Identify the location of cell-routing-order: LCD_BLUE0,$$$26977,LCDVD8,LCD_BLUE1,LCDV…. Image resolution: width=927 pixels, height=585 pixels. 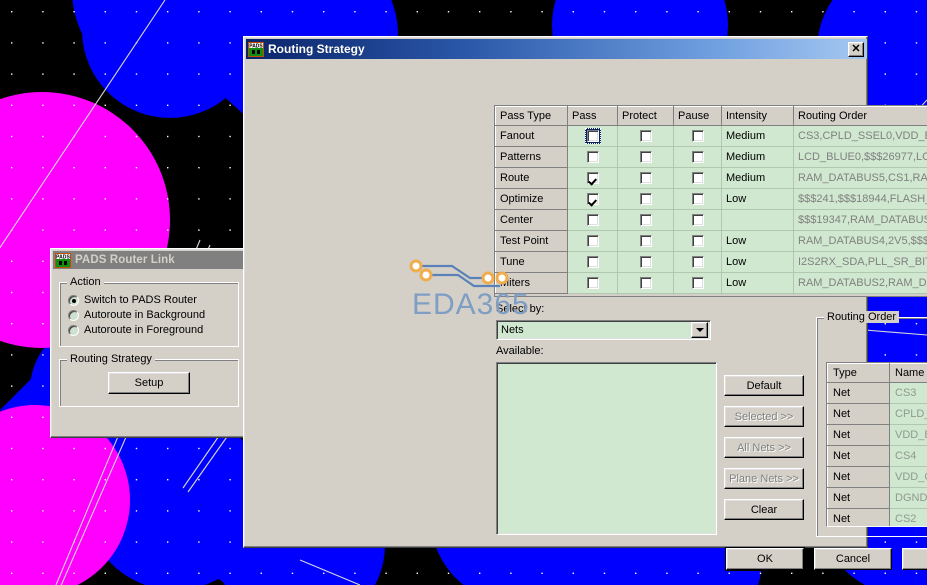
(860, 157).